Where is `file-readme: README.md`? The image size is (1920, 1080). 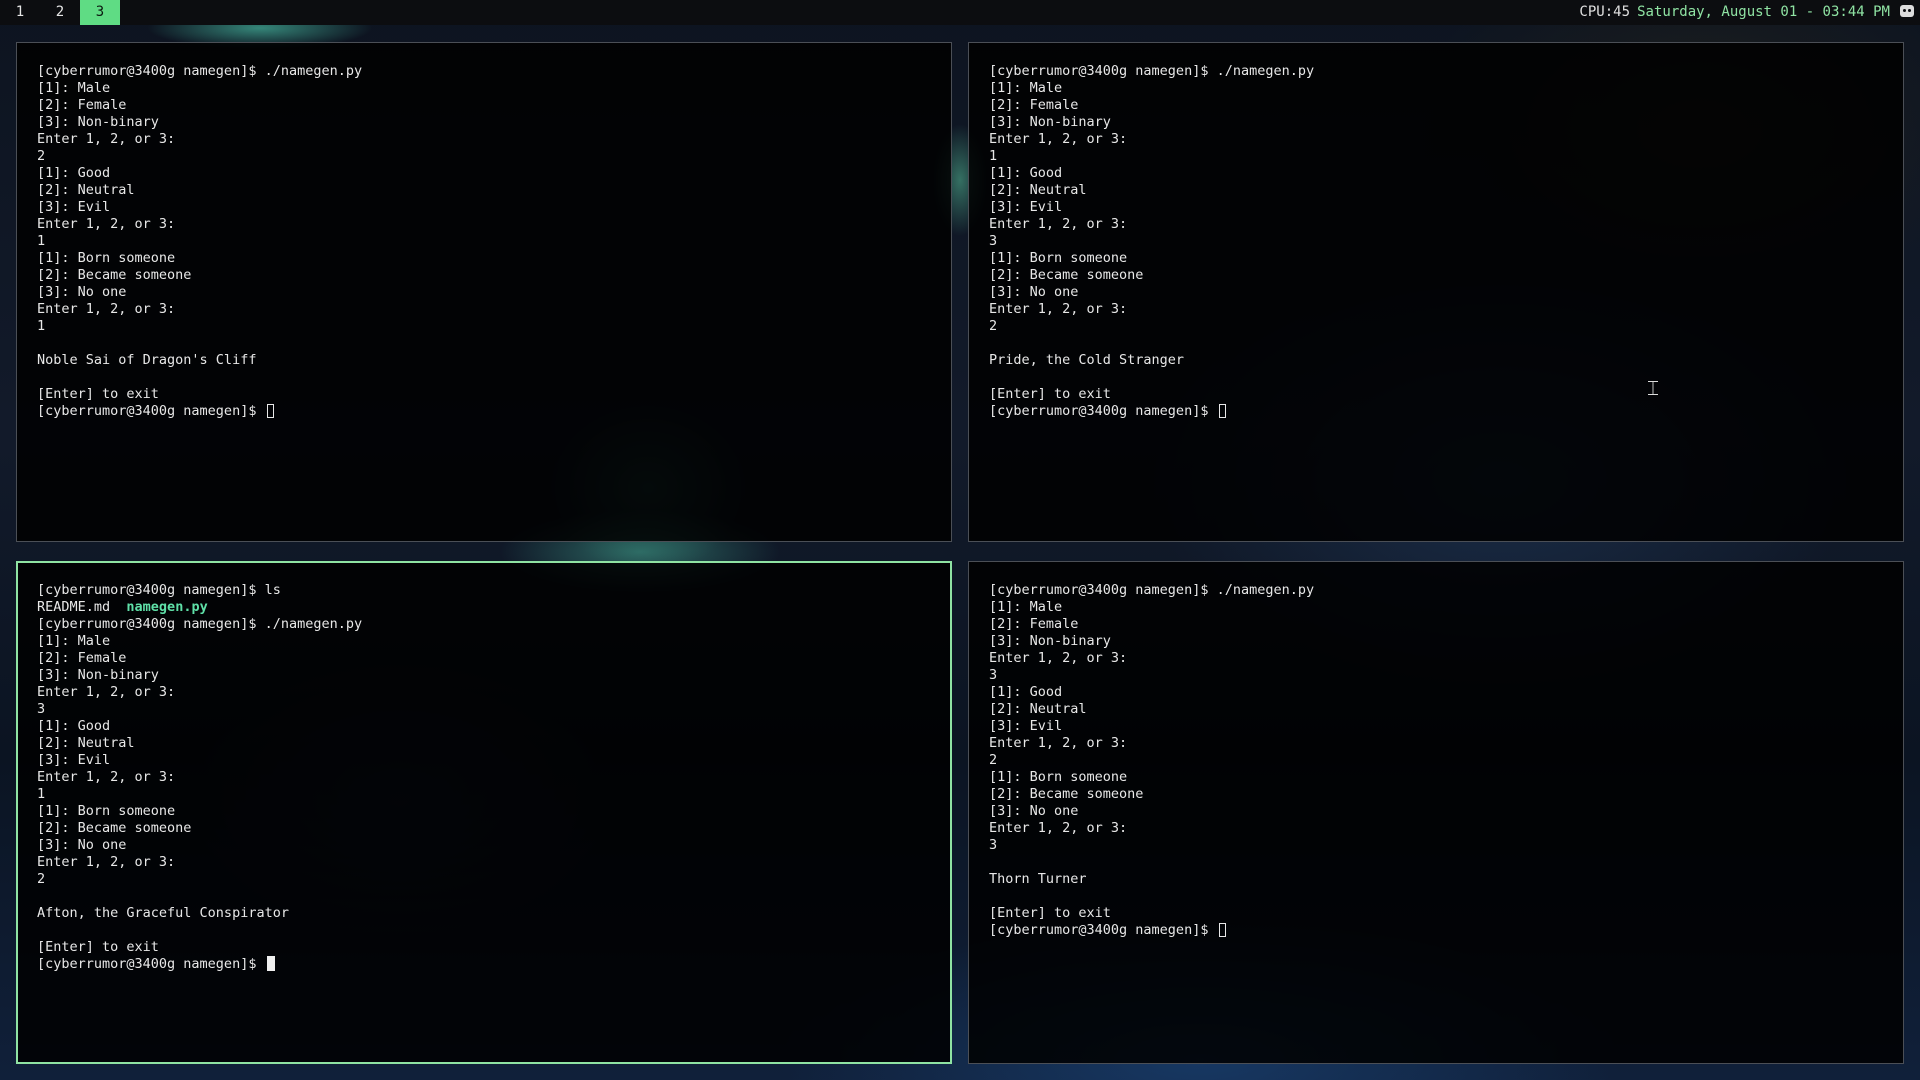
file-readme: README.md is located at coordinates (74, 607).